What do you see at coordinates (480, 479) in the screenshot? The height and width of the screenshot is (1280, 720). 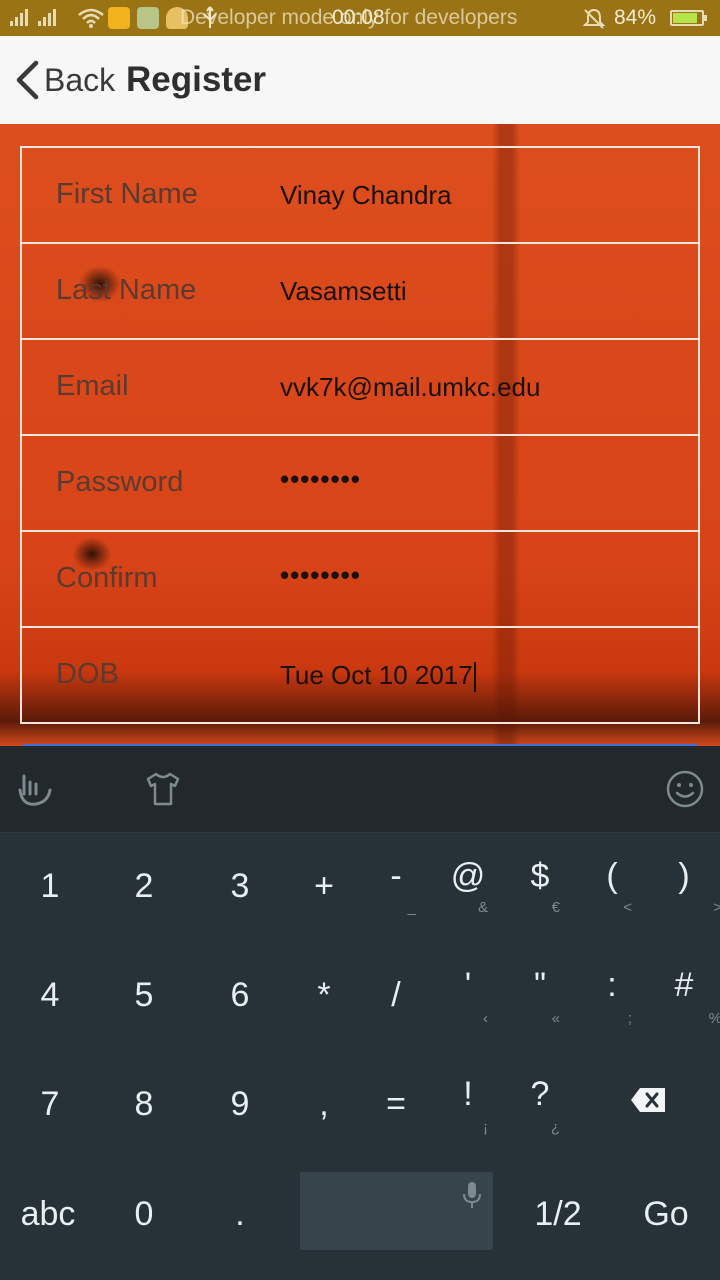 I see `password-input: ••••••••` at bounding box center [480, 479].